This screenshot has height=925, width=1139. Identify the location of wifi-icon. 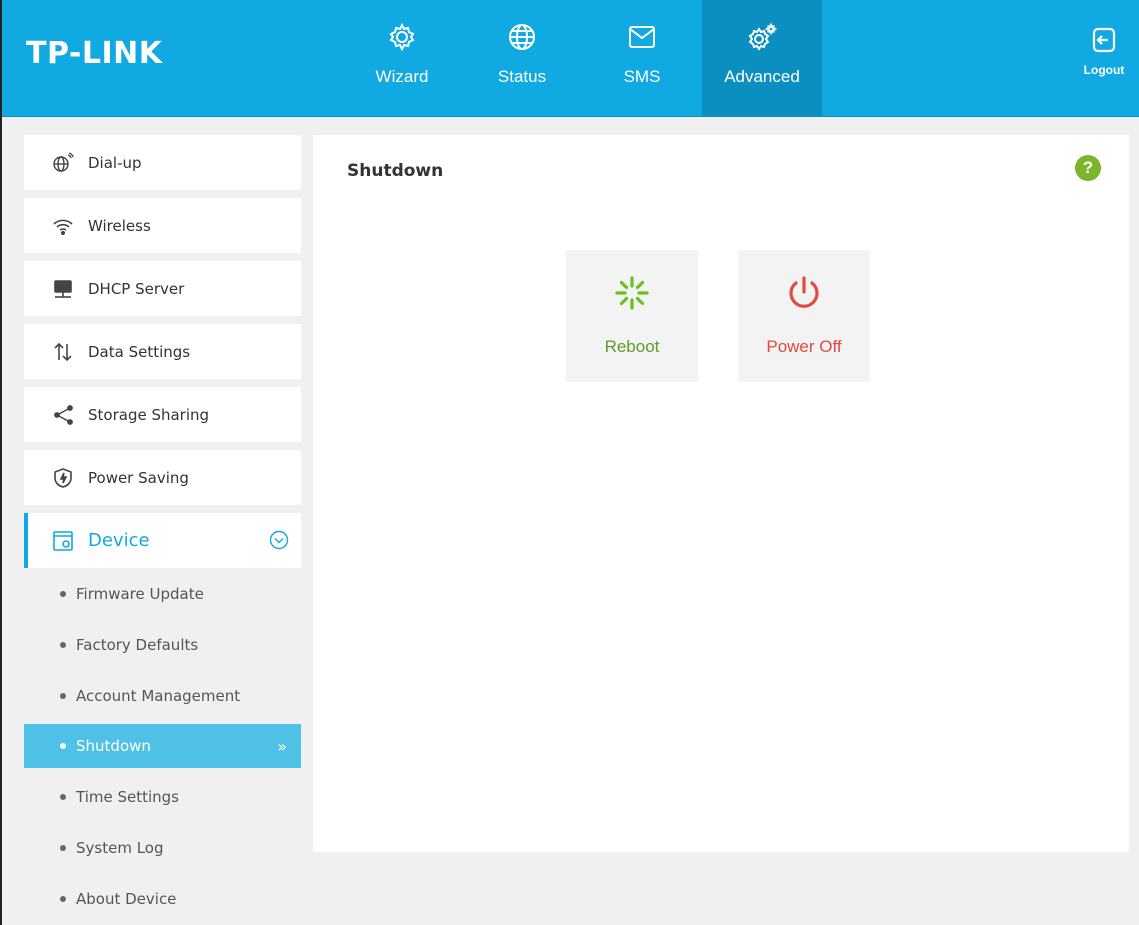
(63, 226).